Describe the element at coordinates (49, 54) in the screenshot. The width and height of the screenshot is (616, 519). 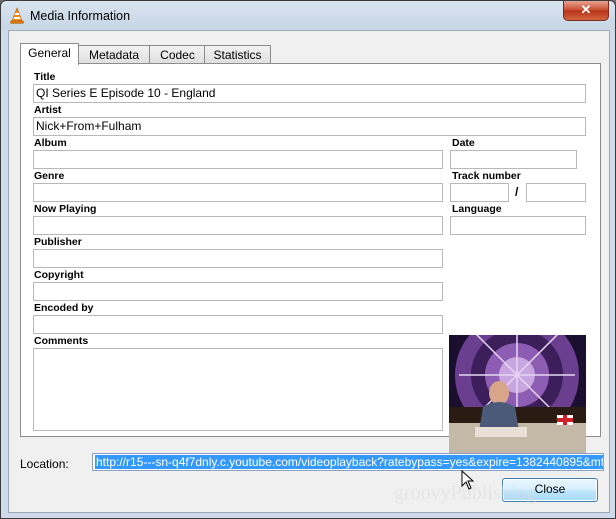
I see `tab-general: General` at that location.